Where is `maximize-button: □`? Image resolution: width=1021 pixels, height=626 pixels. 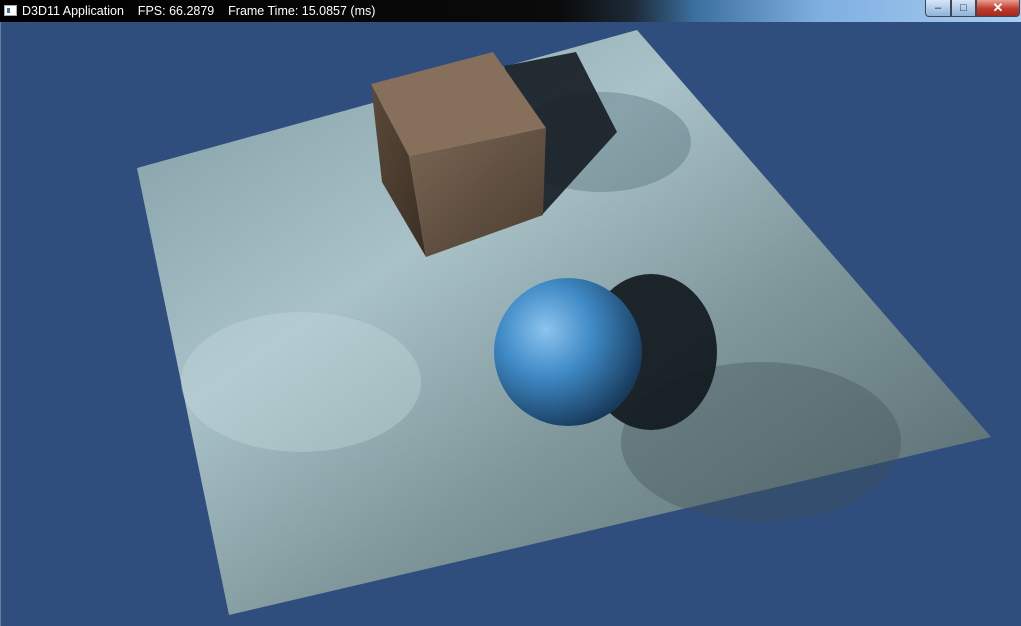 maximize-button: □ is located at coordinates (963, 8).